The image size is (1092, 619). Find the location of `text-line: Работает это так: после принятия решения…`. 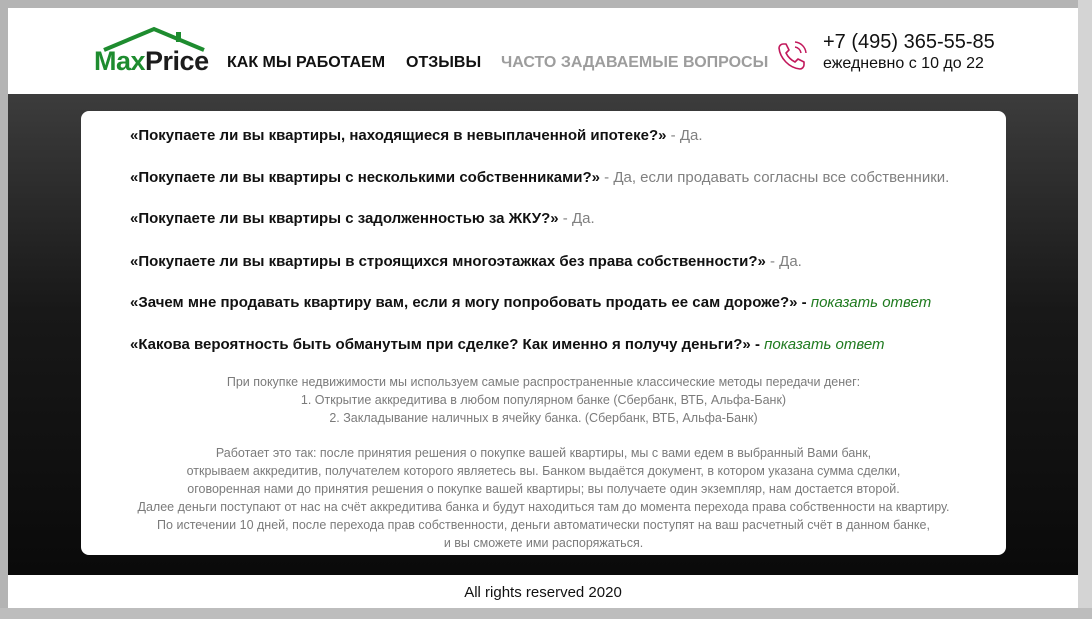

text-line: Работает это так: после принятия решения… is located at coordinates (543, 453).